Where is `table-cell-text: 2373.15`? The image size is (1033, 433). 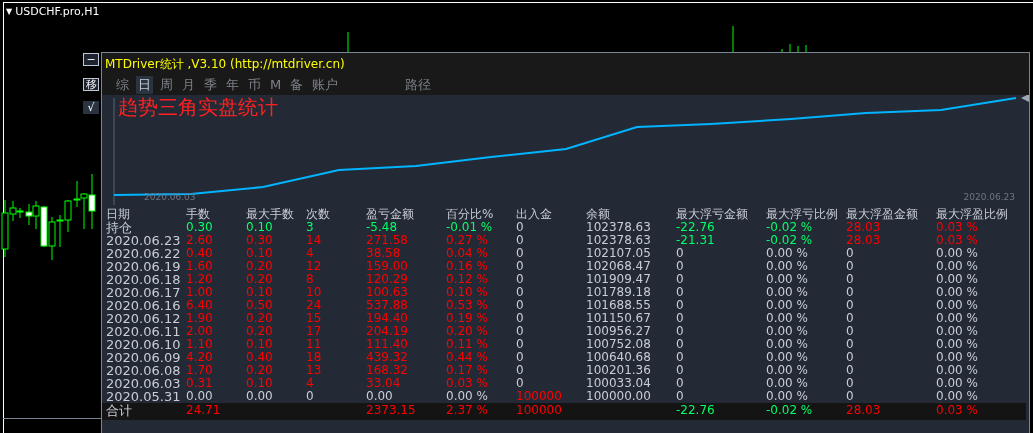 table-cell-text: 2373.15 is located at coordinates (391, 410).